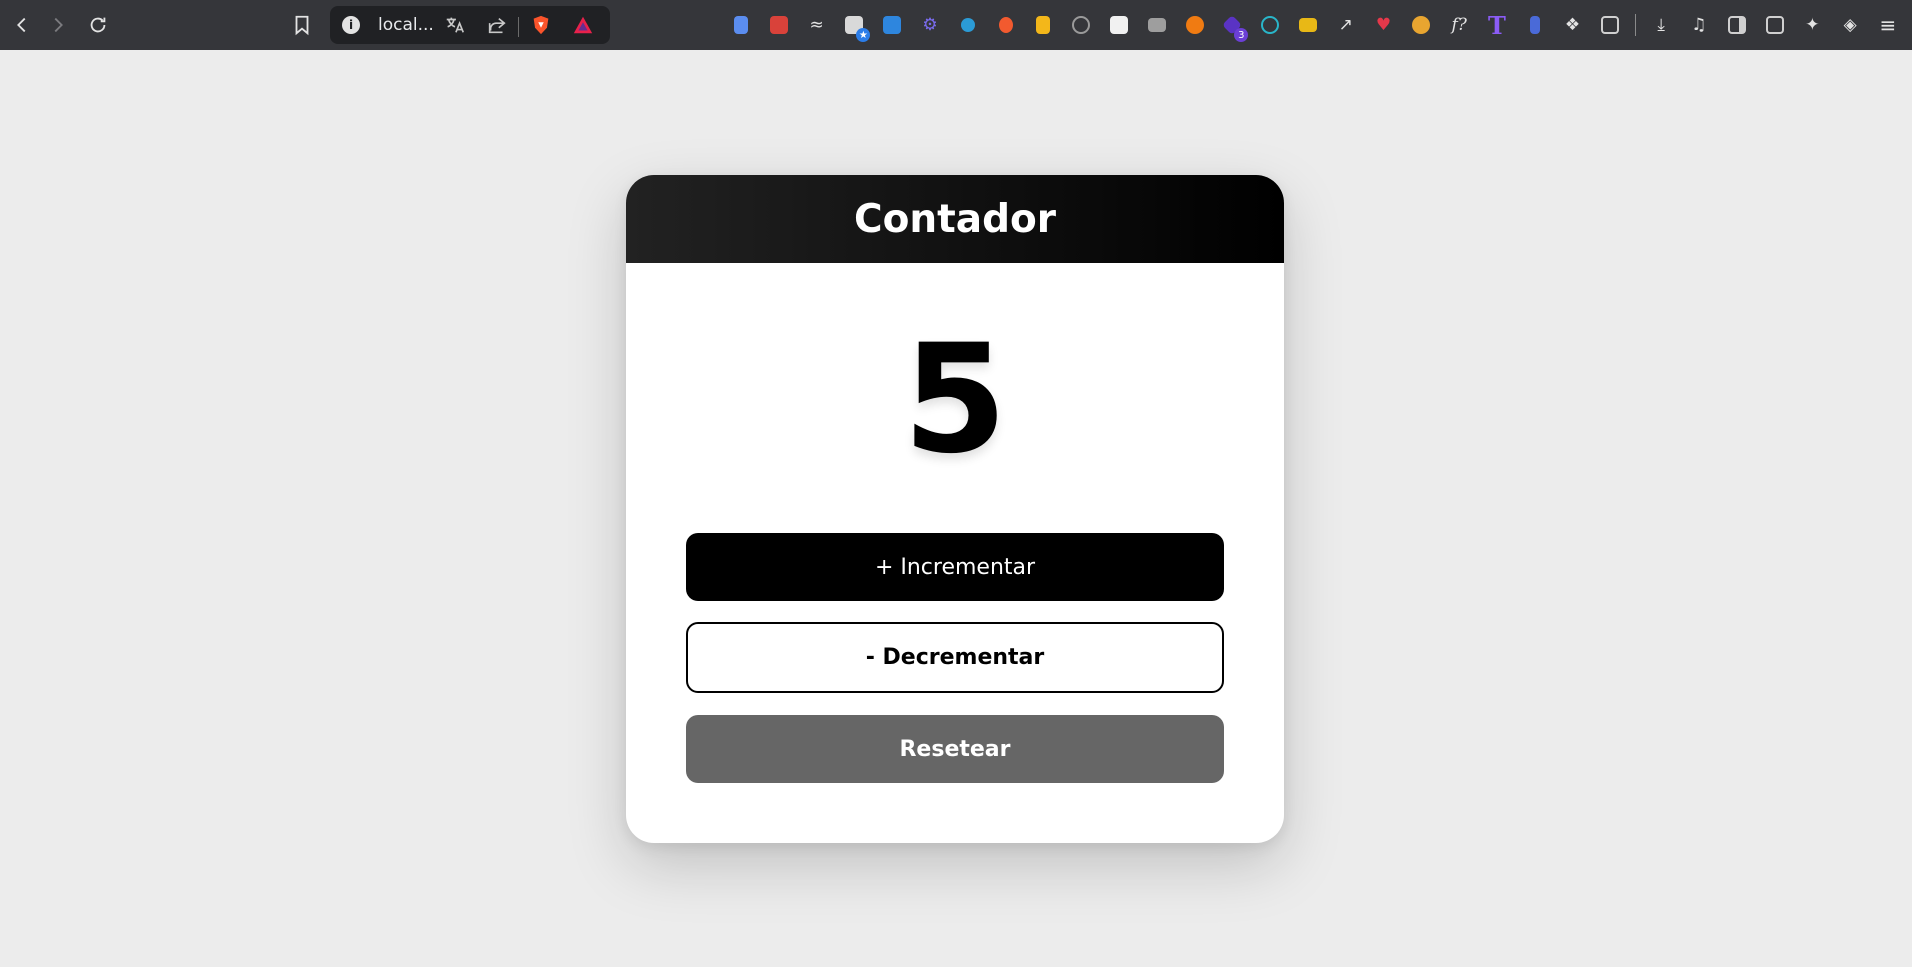 This screenshot has width=1912, height=967. I want to click on menu-icon: ≡, so click(1888, 25).